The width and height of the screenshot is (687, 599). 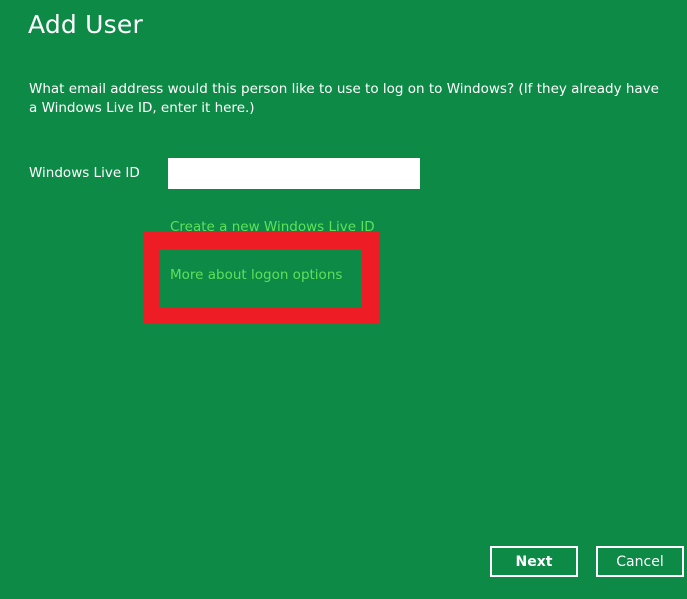 I want to click on more-about-logon-options-link: More about logon options, so click(x=256, y=275).